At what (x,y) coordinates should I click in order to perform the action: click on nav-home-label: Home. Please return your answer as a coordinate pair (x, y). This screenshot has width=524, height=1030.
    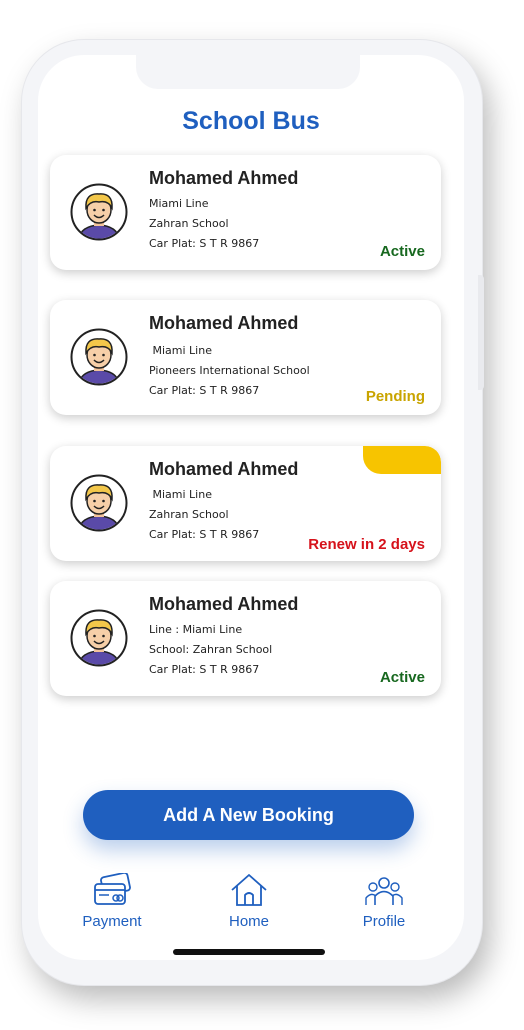
    Looking at the image, I should click on (248, 921).